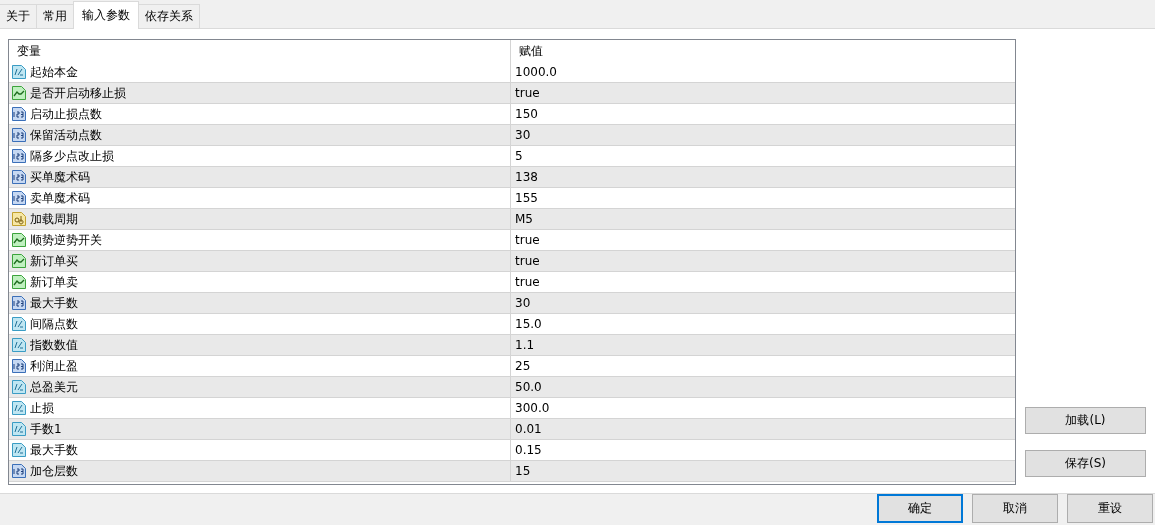 The image size is (1155, 525). What do you see at coordinates (1110, 508) in the screenshot?
I see `dialog-button: 重设` at bounding box center [1110, 508].